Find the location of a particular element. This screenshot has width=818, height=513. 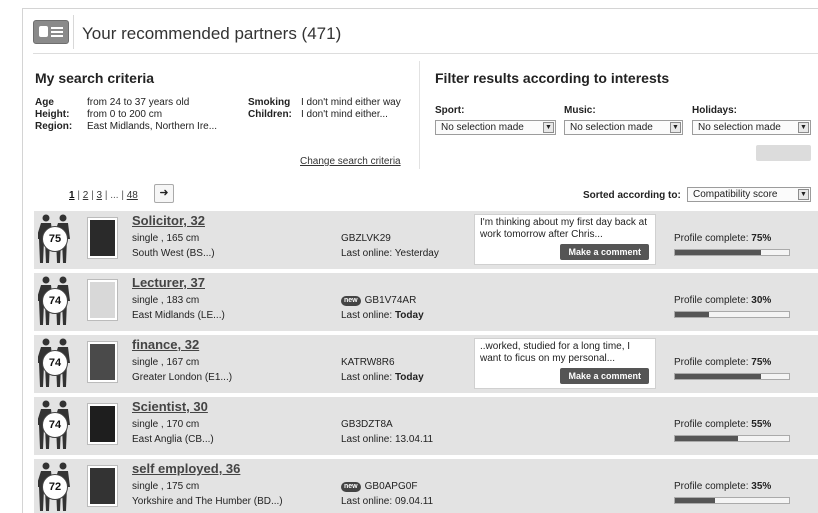

last-online: Last online: 13.04.11 is located at coordinates (387, 439).